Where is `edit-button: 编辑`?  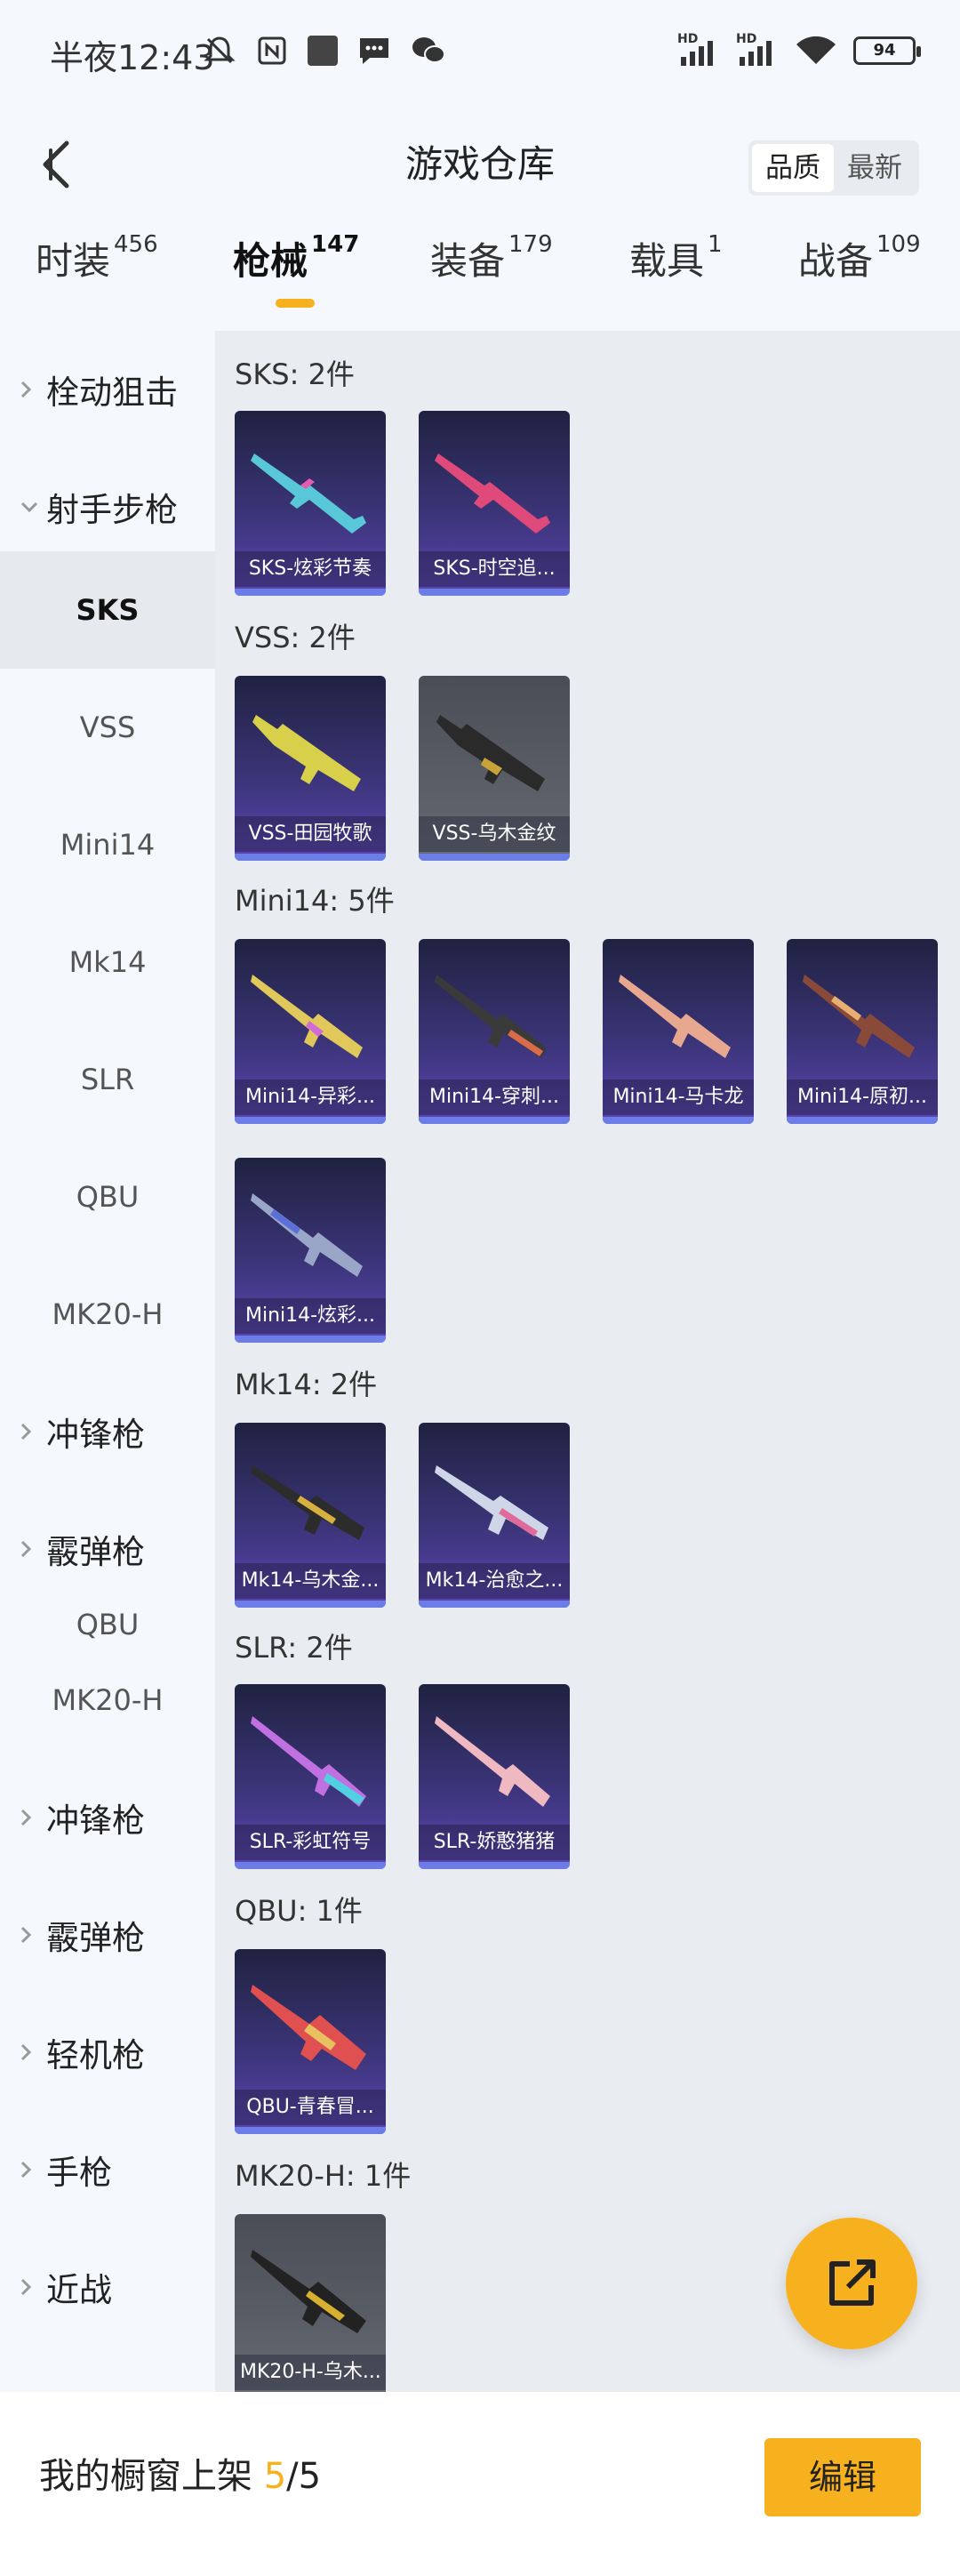
edit-button: 编辑 is located at coordinates (842, 2477).